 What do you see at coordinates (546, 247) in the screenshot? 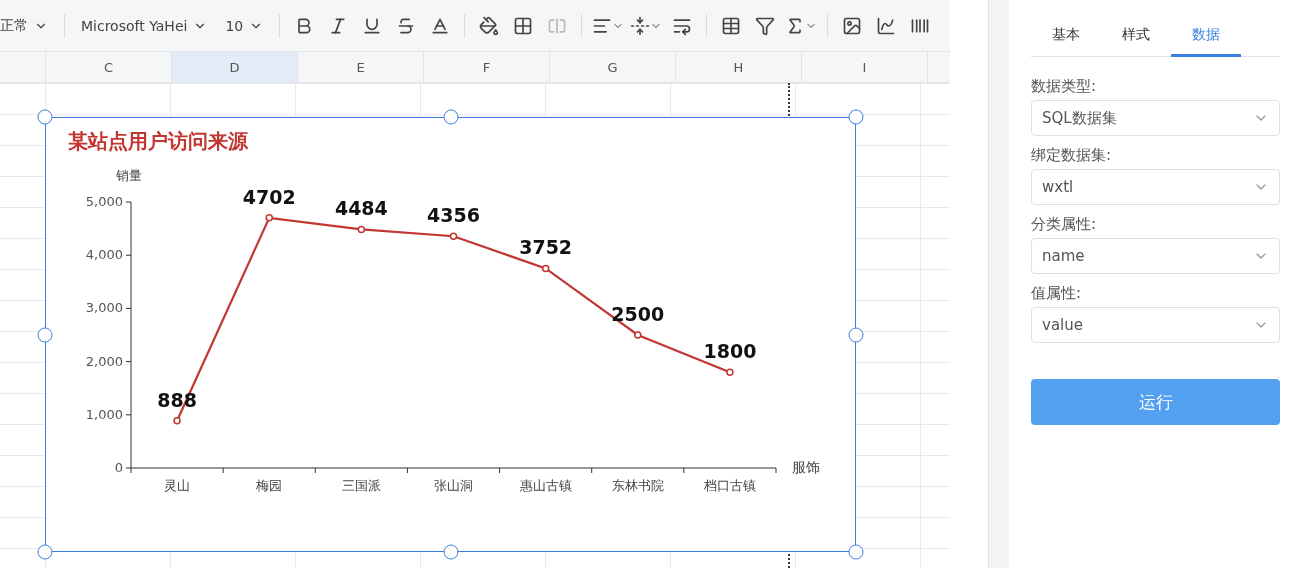
I see `data-label: 3752` at bounding box center [546, 247].